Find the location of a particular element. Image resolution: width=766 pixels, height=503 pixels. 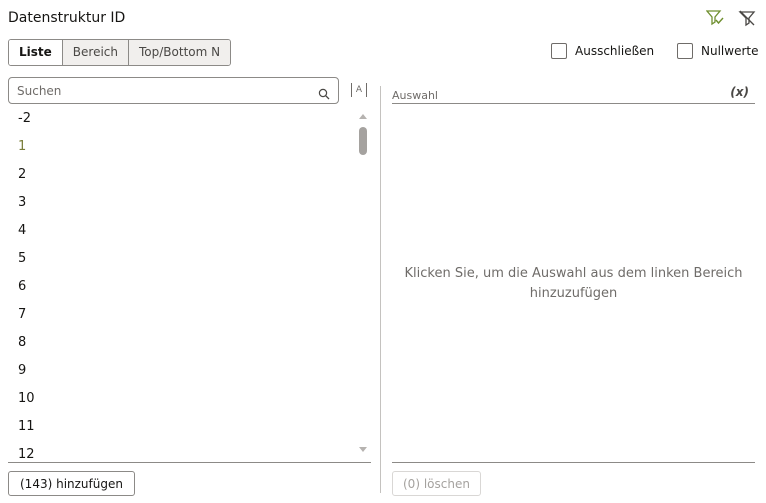

list-item: 8 is located at coordinates (183, 347).